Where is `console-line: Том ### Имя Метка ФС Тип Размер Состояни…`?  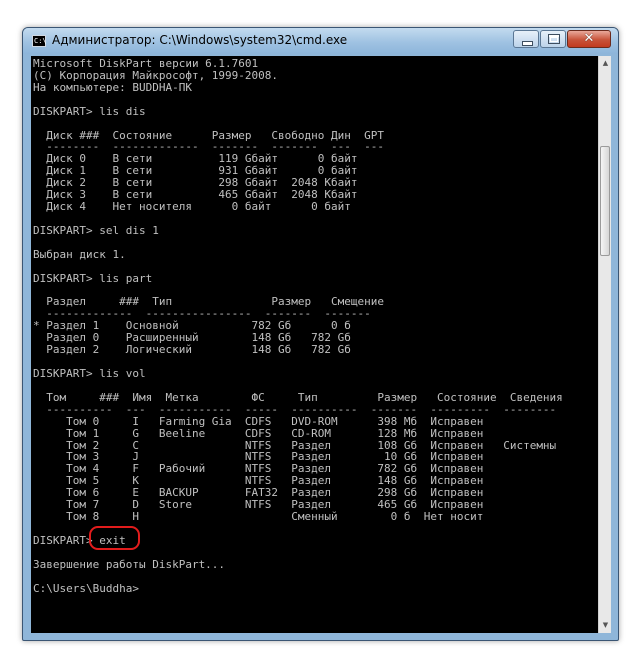
console-line: Том ### Имя Метка ФС Тип Размер Состояни… is located at coordinates (298, 397).